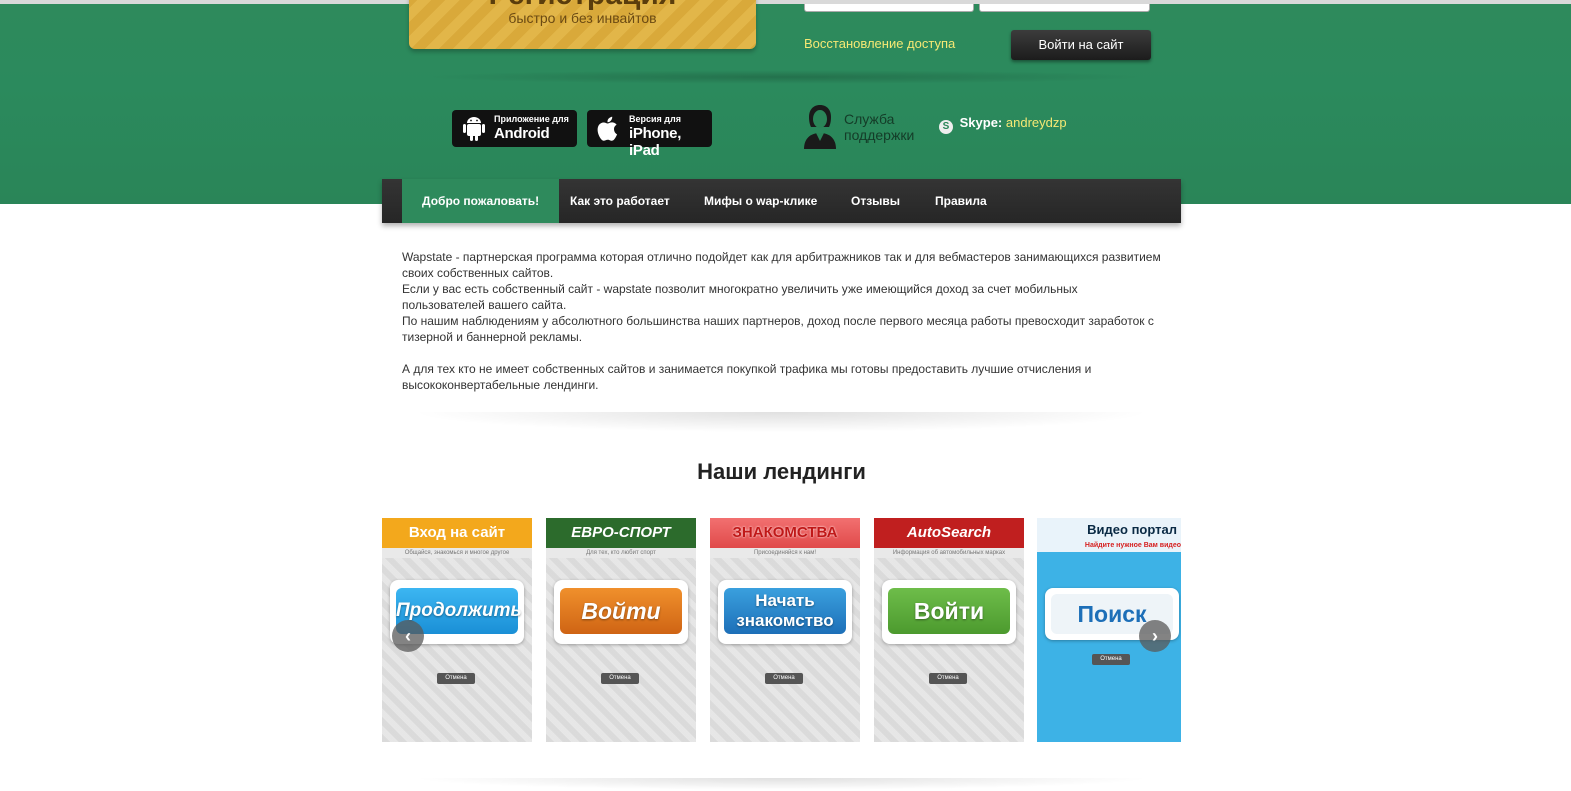 Image resolution: width=1571 pixels, height=791 pixels. What do you see at coordinates (785, 533) in the screenshot?
I see `landing-title: ЗНАКОМСТВА` at bounding box center [785, 533].